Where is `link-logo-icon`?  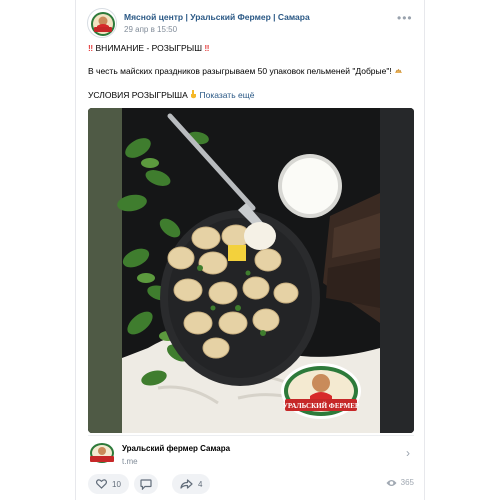
link-logo-icon is located at coordinates (102, 453).